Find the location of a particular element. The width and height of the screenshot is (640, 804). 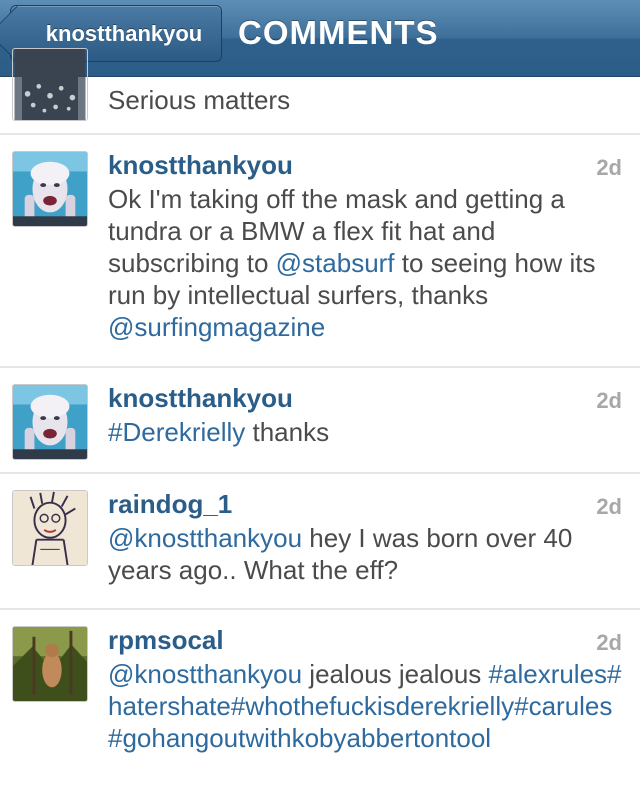

comment-text: #Derekrielly thanks is located at coordinates (365, 432).